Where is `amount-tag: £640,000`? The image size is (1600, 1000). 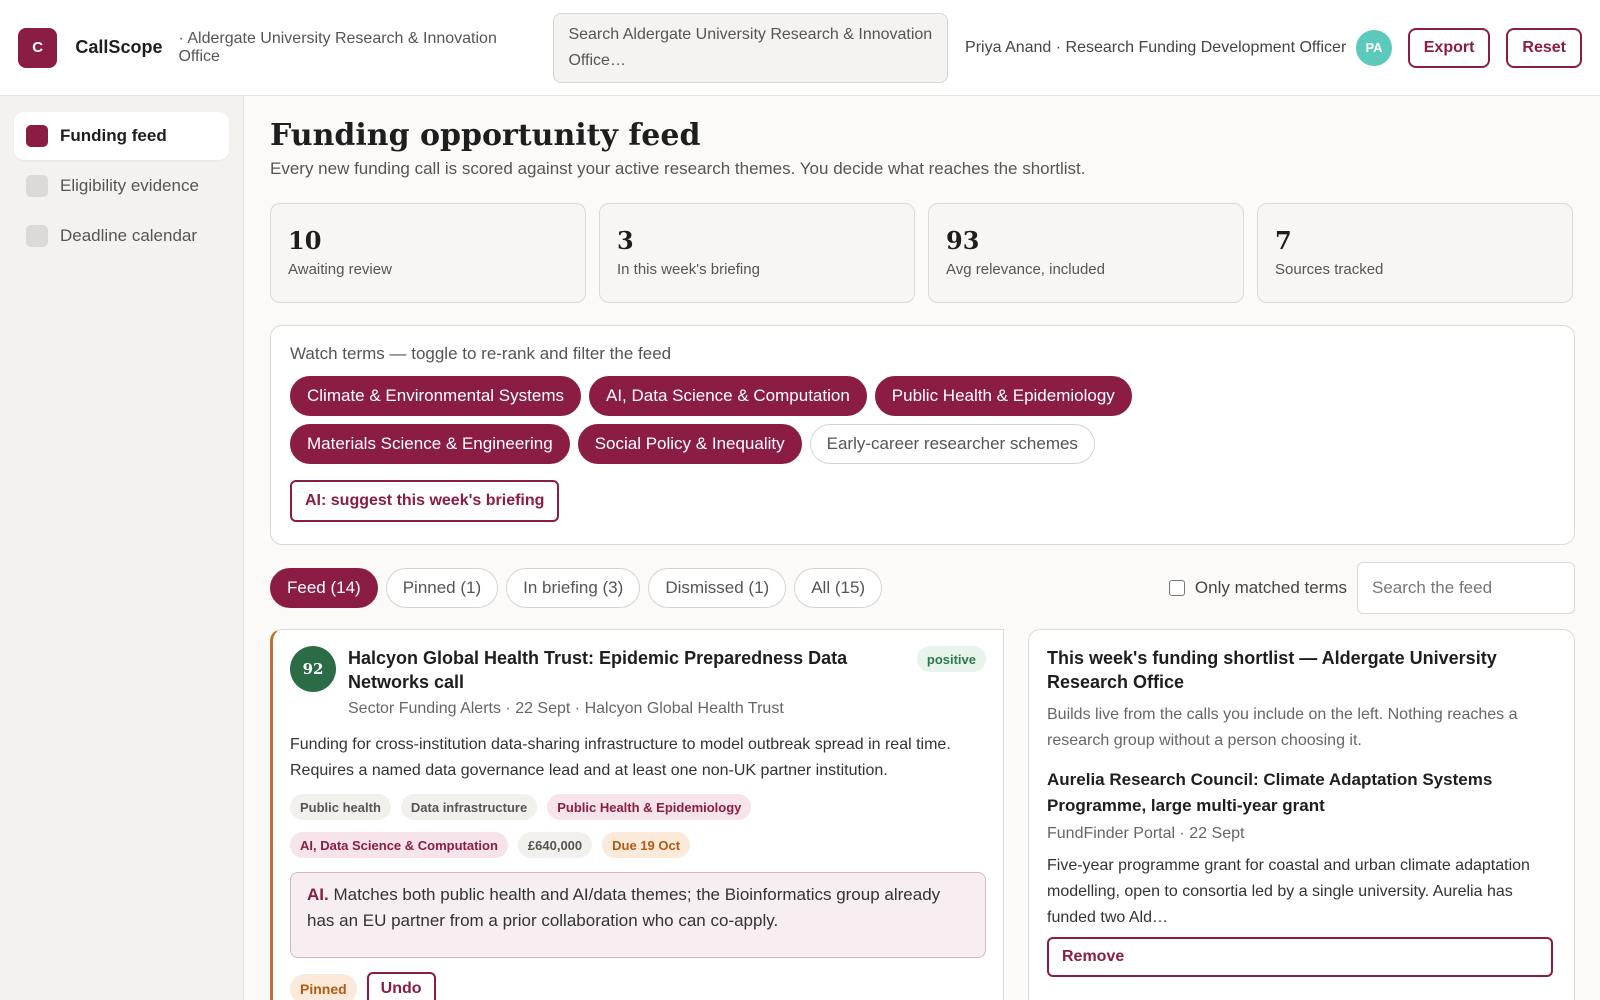 amount-tag: £640,000 is located at coordinates (555, 845).